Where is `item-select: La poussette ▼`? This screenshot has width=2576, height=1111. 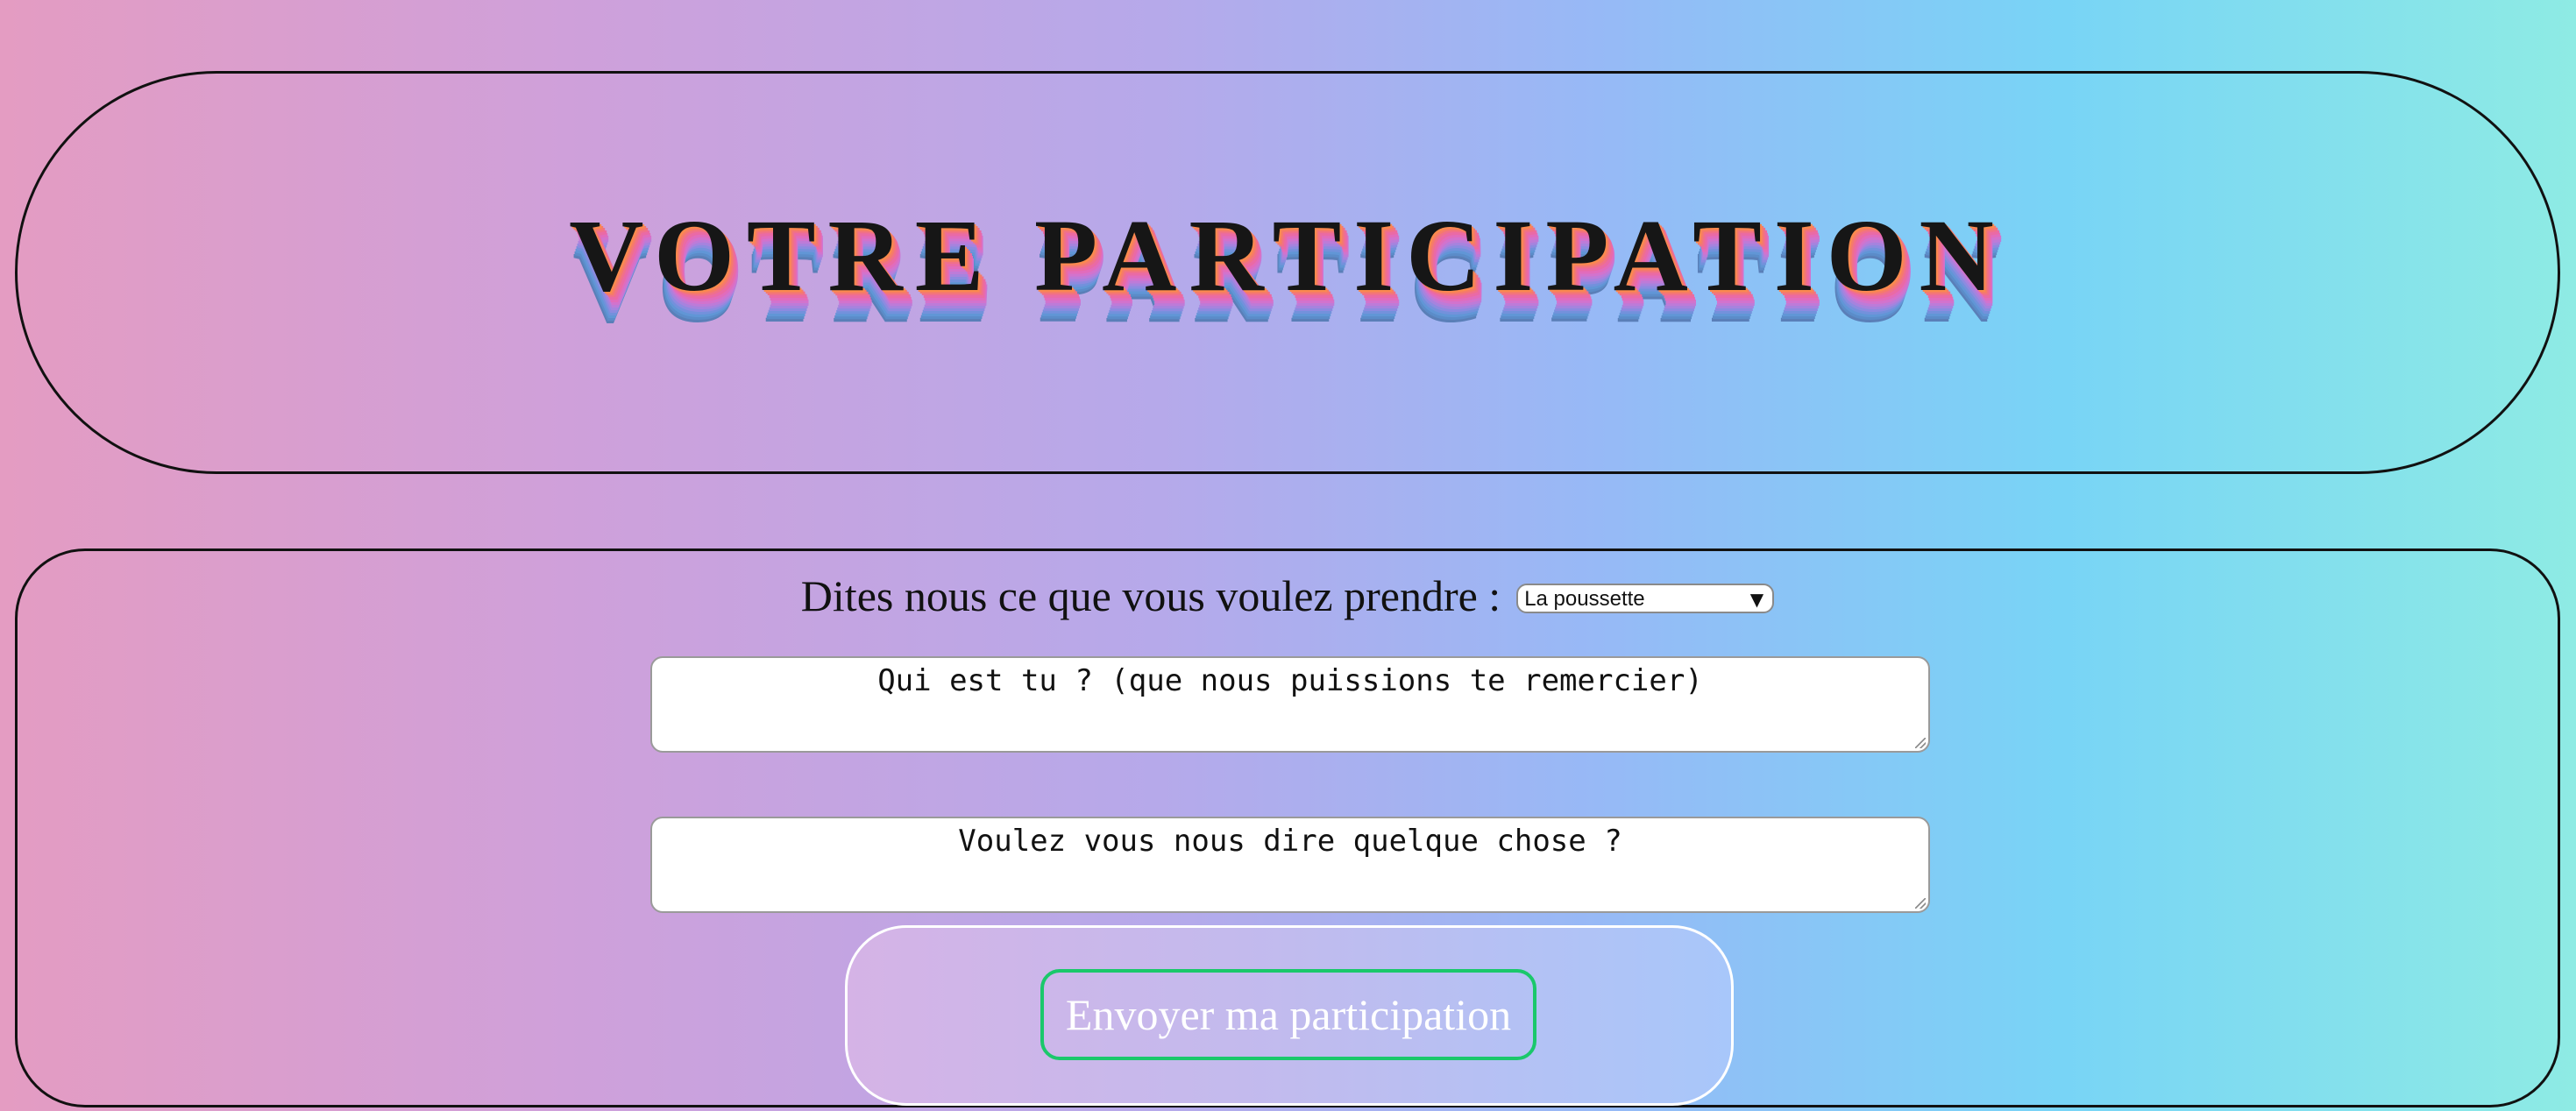
item-select: La poussette ▼ is located at coordinates (1645, 599).